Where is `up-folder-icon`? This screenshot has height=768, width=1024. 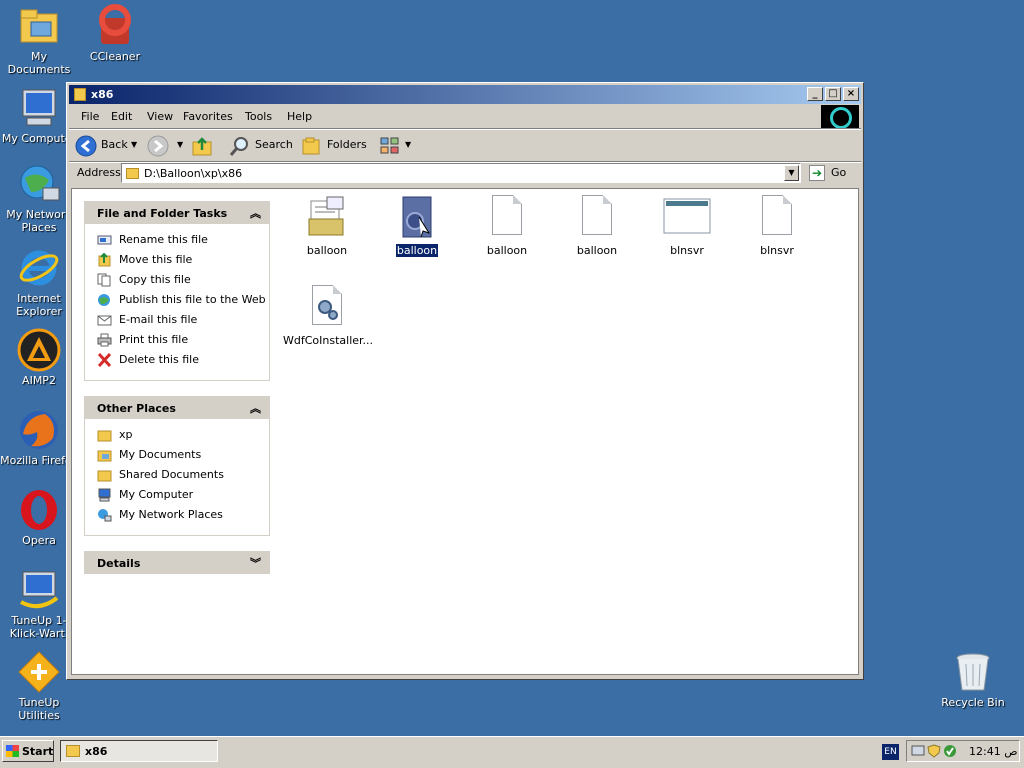 up-folder-icon is located at coordinates (202, 146).